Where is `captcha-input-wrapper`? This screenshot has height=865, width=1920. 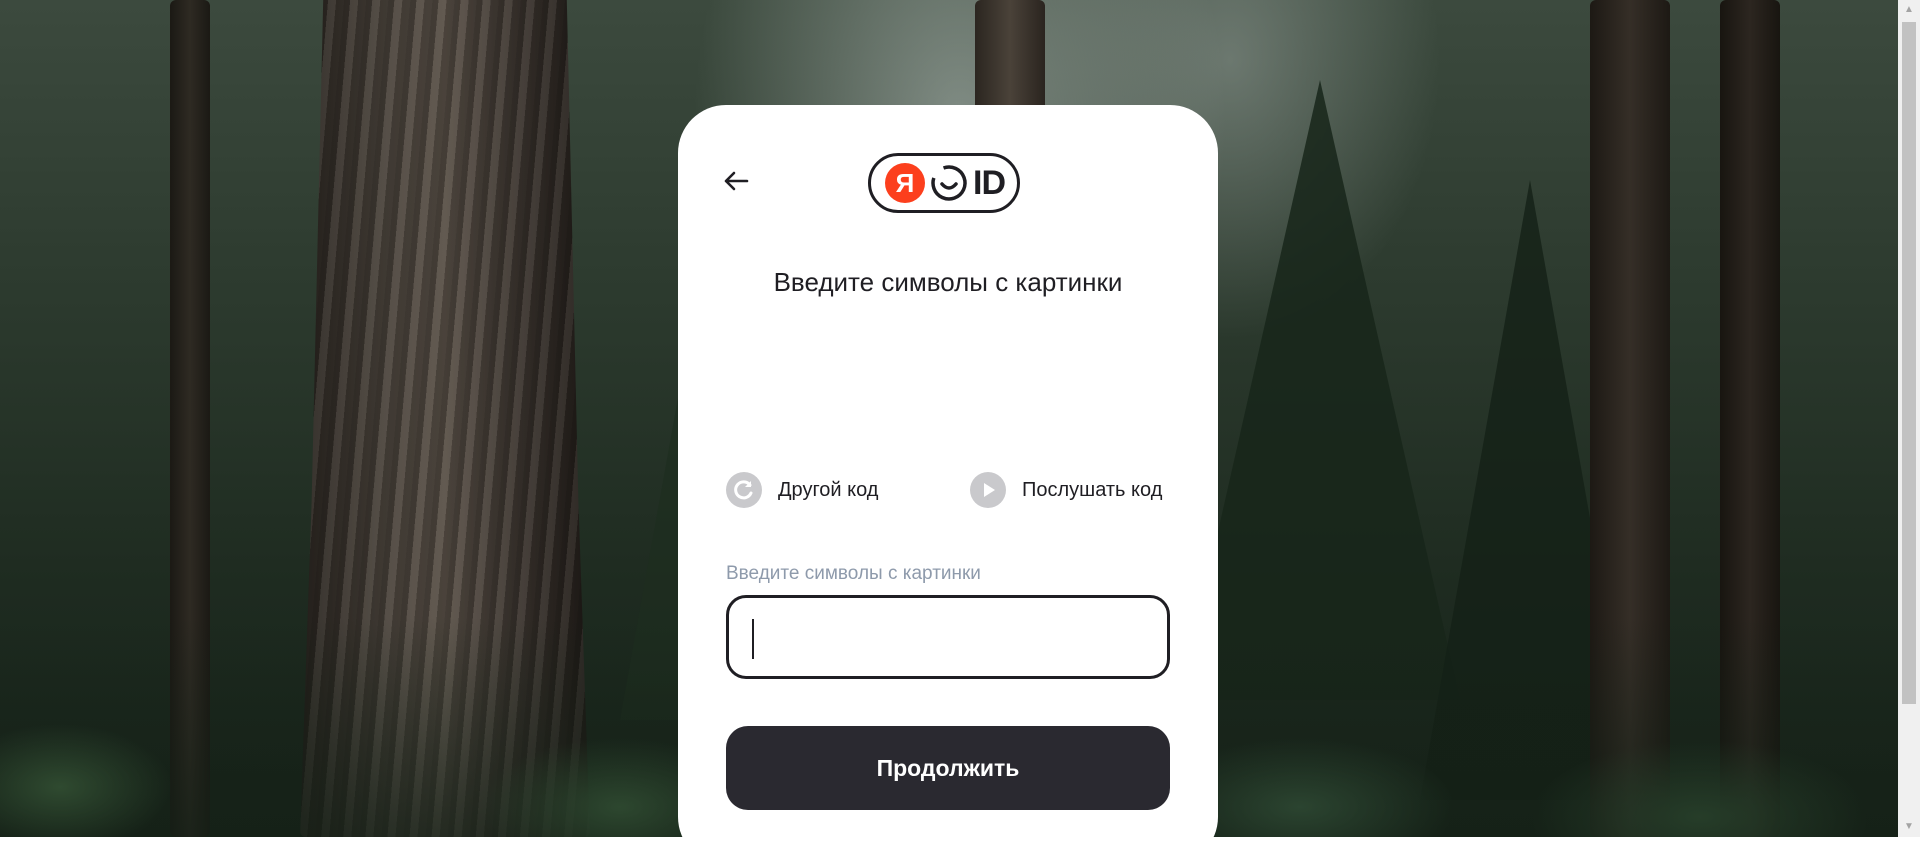
captcha-input-wrapper is located at coordinates (948, 637).